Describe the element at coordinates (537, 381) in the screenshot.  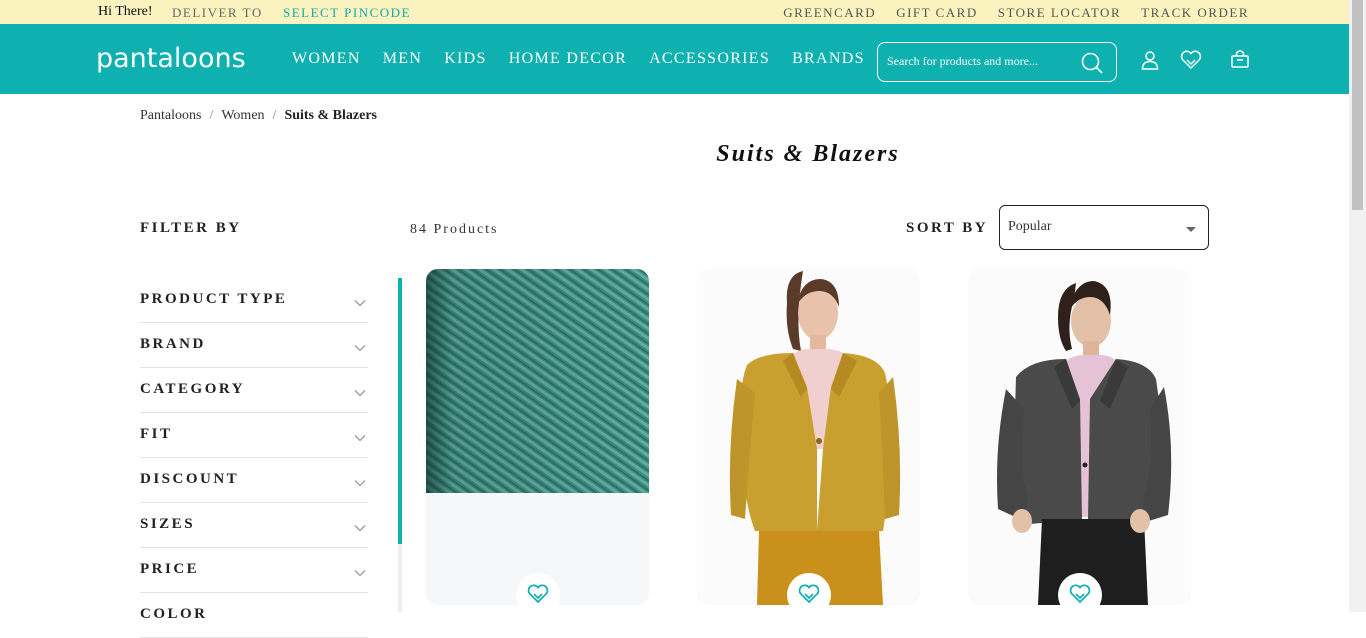
I see `product-image-teal-fabric` at that location.